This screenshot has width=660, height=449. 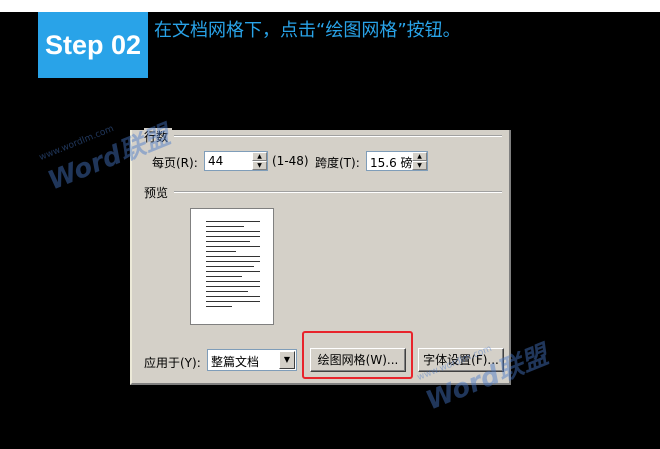 I want to click on highlight-box, so click(x=357, y=355).